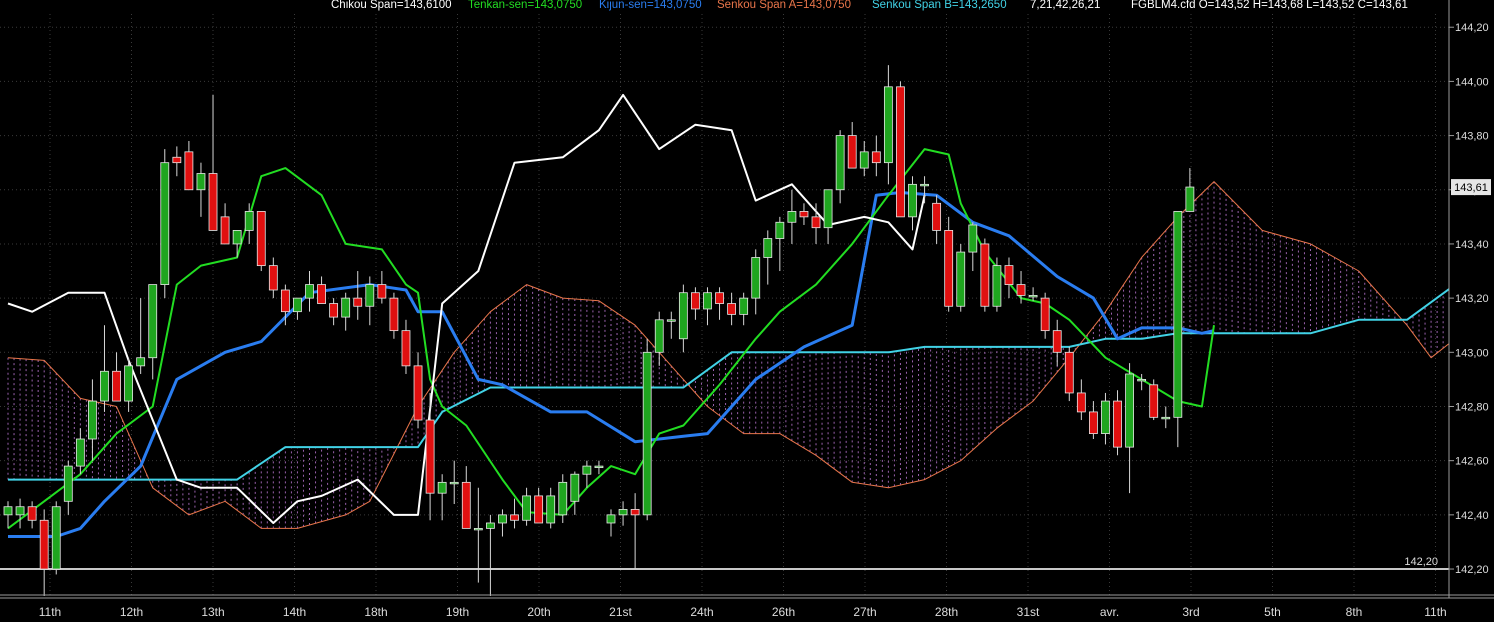 The height and width of the screenshot is (622, 1494). Describe the element at coordinates (1435, 612) in the screenshot. I see `x-tick-label: 11th` at that location.